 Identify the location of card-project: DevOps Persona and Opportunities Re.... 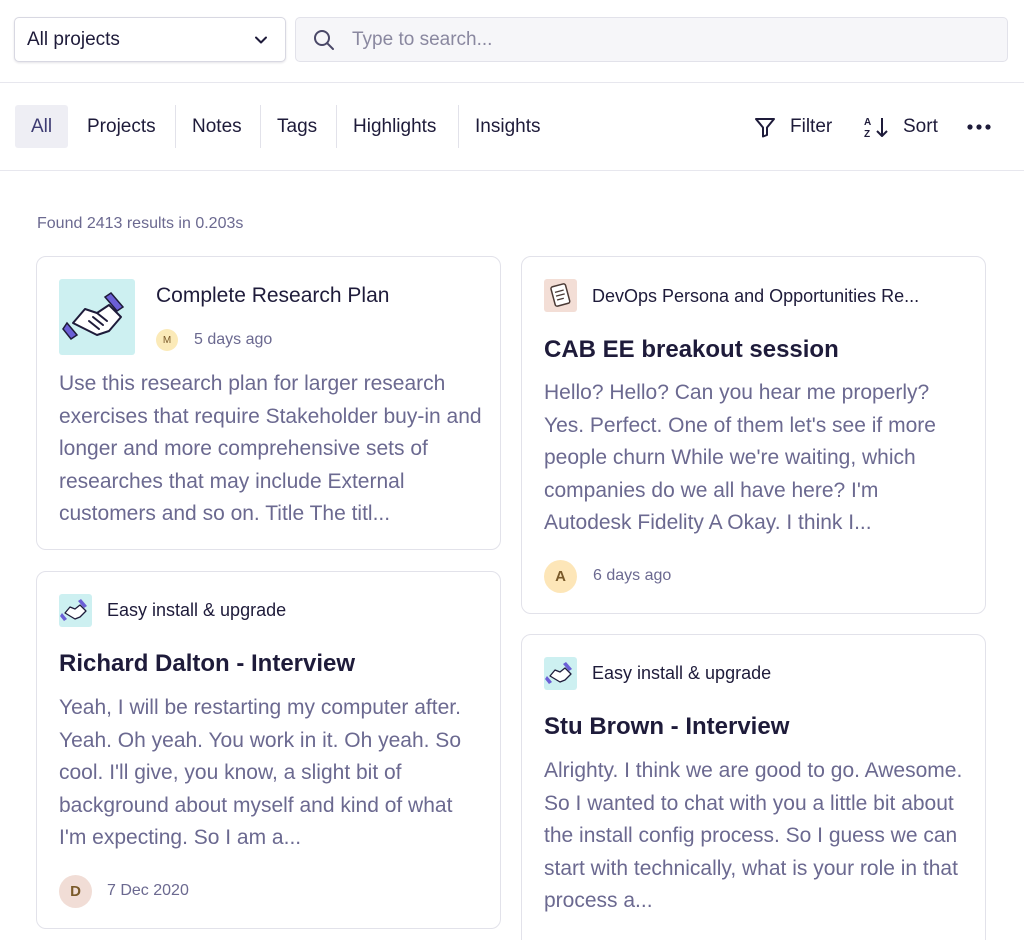
(756, 296).